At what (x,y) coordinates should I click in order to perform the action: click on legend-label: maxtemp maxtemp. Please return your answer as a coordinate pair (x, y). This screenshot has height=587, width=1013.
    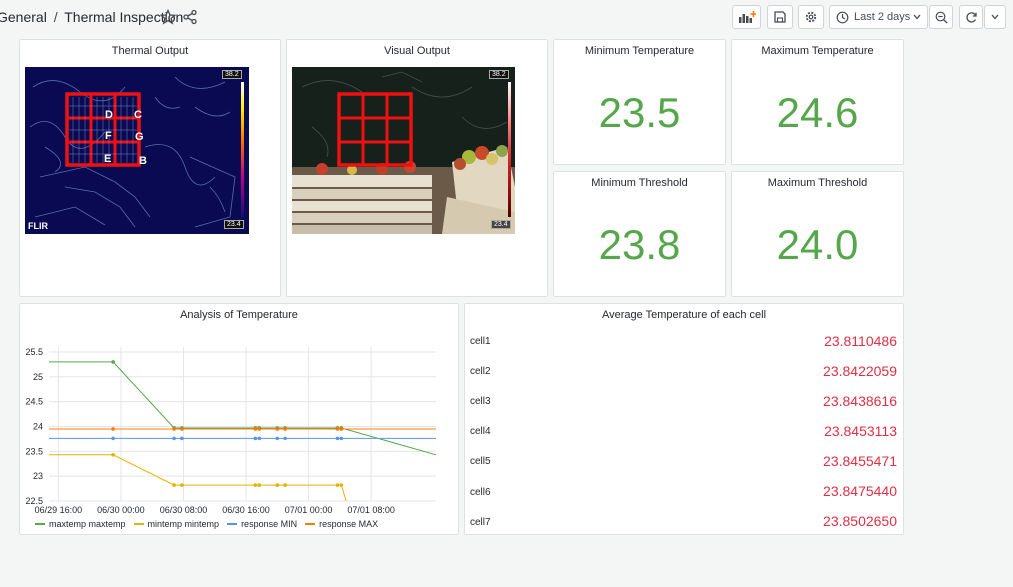
    Looking at the image, I should click on (87, 524).